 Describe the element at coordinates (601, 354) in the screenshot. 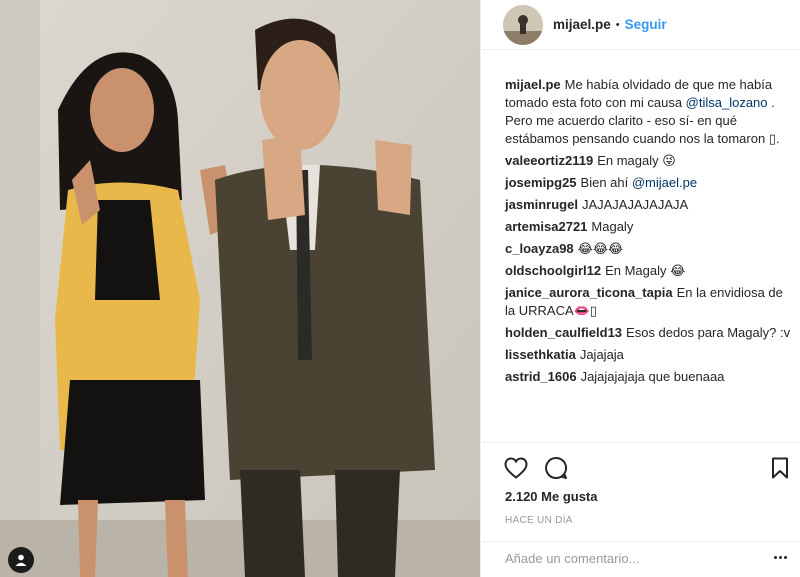

I see `comment-text: Jajajaja` at that location.